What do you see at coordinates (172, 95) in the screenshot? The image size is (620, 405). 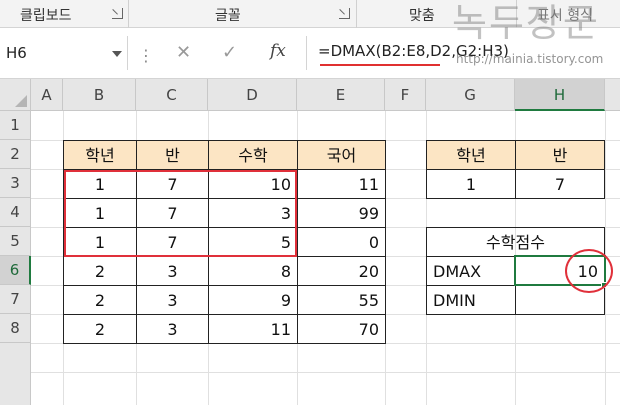 I see `column-header-c: C` at bounding box center [172, 95].